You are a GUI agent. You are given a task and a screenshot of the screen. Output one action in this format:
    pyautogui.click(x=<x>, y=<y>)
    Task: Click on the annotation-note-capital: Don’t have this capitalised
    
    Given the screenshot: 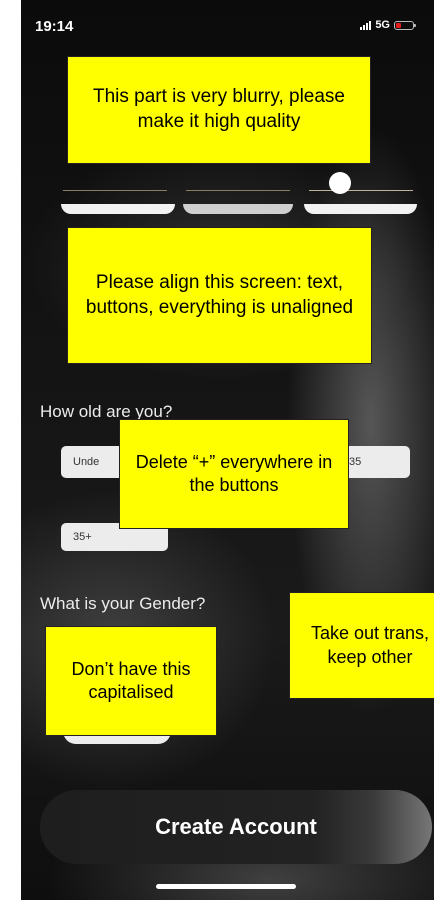 What is the action you would take?
    pyautogui.click(x=131, y=681)
    